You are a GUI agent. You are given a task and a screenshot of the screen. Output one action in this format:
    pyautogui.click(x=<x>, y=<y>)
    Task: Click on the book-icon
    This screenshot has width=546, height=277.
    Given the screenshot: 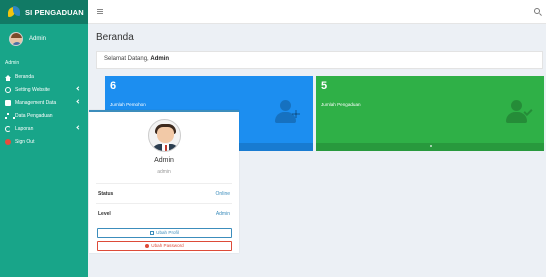 What is the action you would take?
    pyautogui.click(x=8, y=102)
    